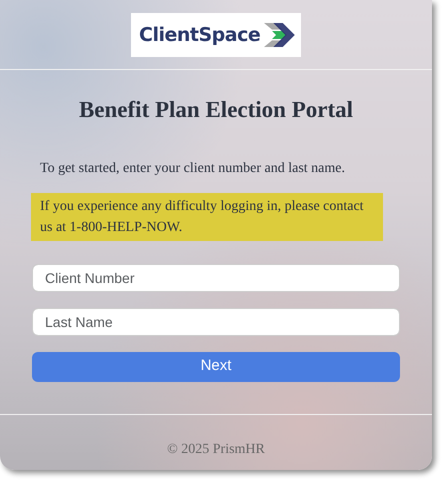 The image size is (446, 485). What do you see at coordinates (193, 169) in the screenshot?
I see `instruction-text: To get started, enter your client number and last name.` at bounding box center [193, 169].